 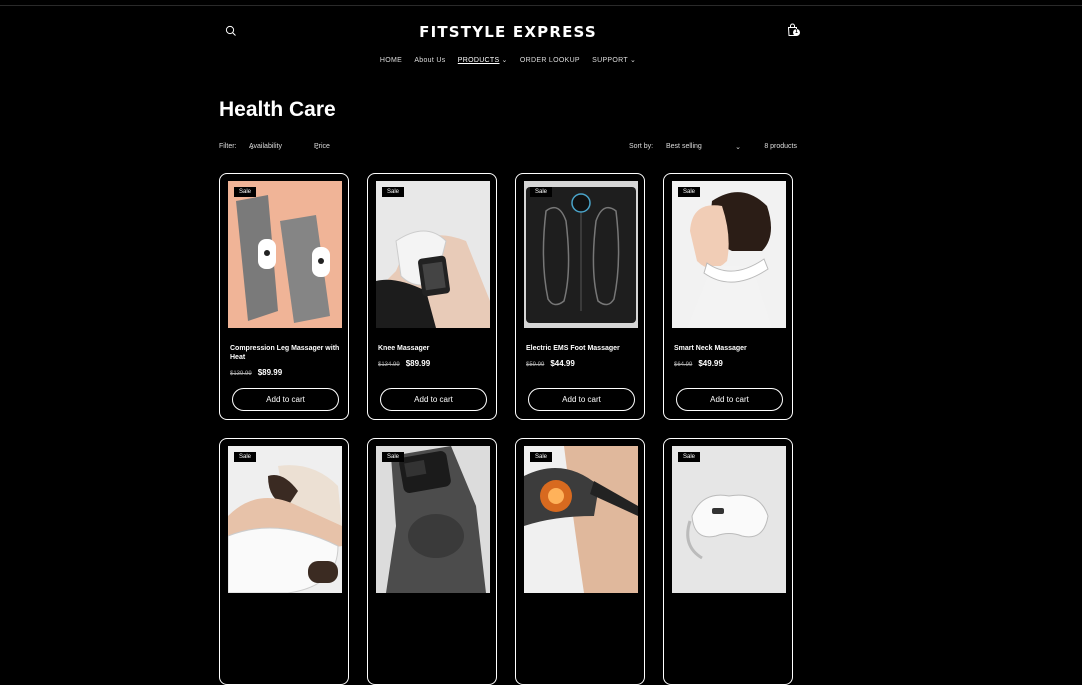 I want to click on product-title: Electric EMS Foot Massager, so click(x=582, y=348).